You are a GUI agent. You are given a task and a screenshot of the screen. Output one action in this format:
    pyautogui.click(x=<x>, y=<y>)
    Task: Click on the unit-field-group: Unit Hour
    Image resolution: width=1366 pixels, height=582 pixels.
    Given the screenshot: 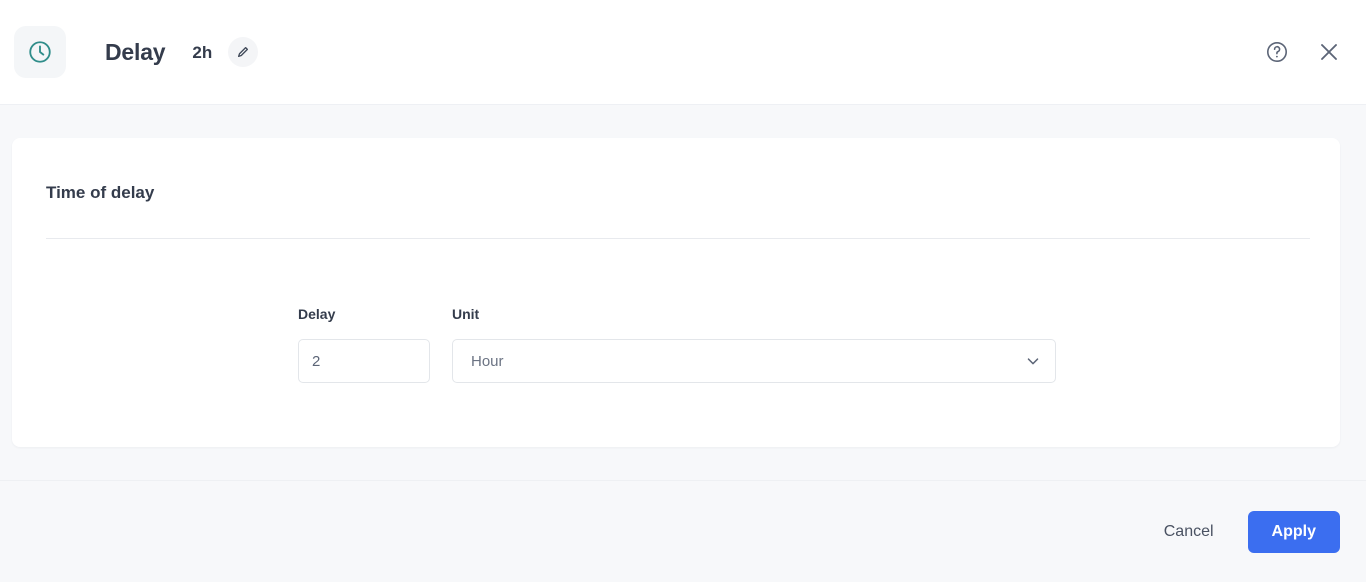 What is the action you would take?
    pyautogui.click(x=754, y=345)
    